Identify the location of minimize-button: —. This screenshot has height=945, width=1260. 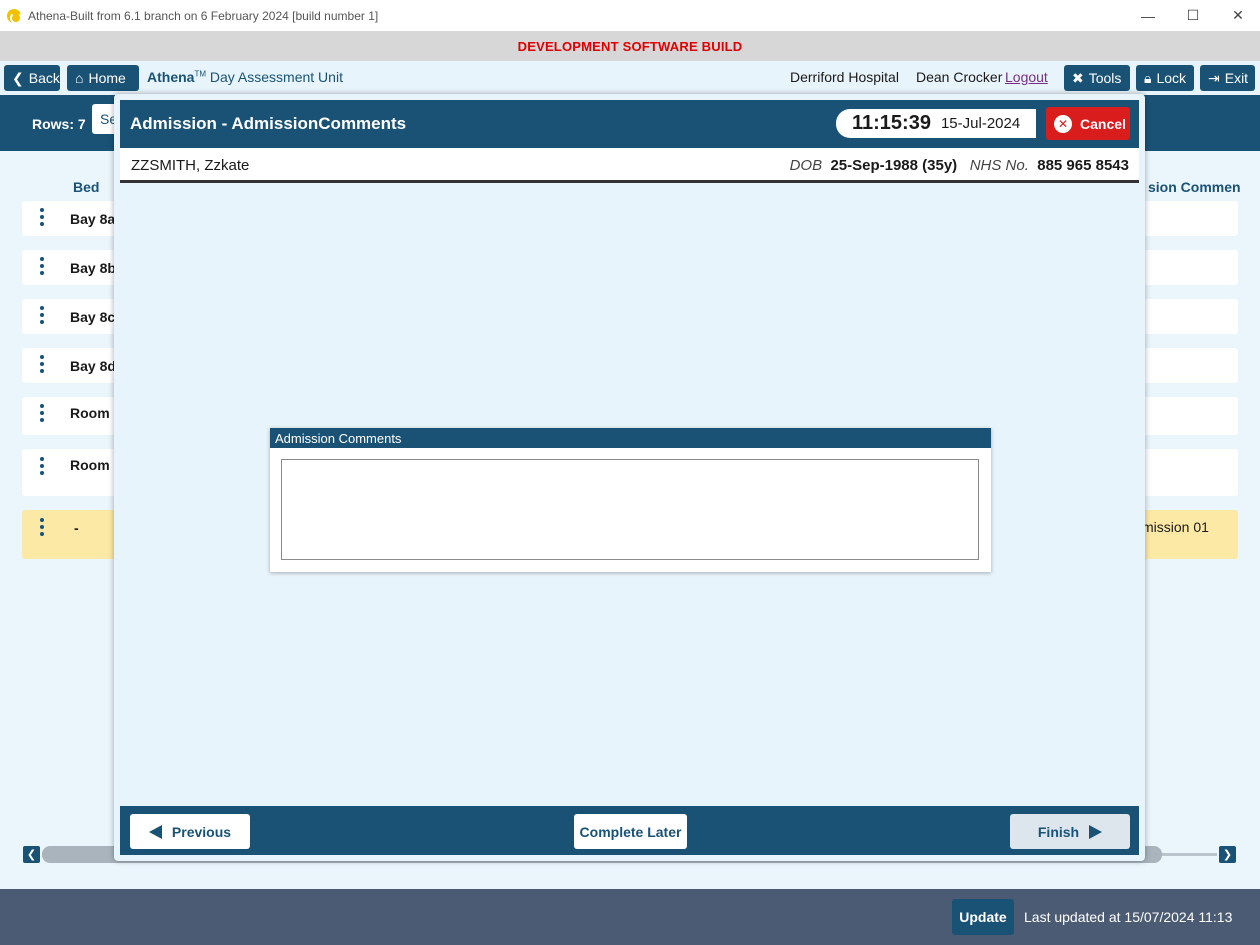
(1148, 15).